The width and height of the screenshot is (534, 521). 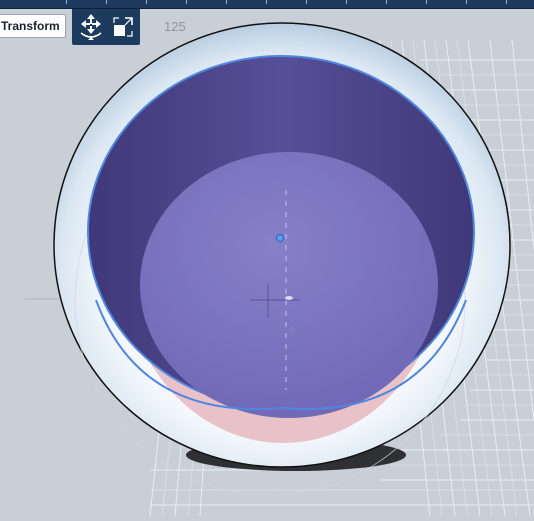 I want to click on dimension-label: 0, so click(x=292, y=331).